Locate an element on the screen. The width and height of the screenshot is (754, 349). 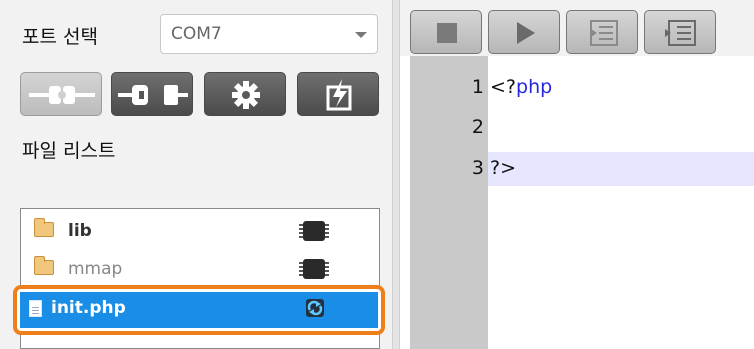
stop-button is located at coordinates (446, 32).